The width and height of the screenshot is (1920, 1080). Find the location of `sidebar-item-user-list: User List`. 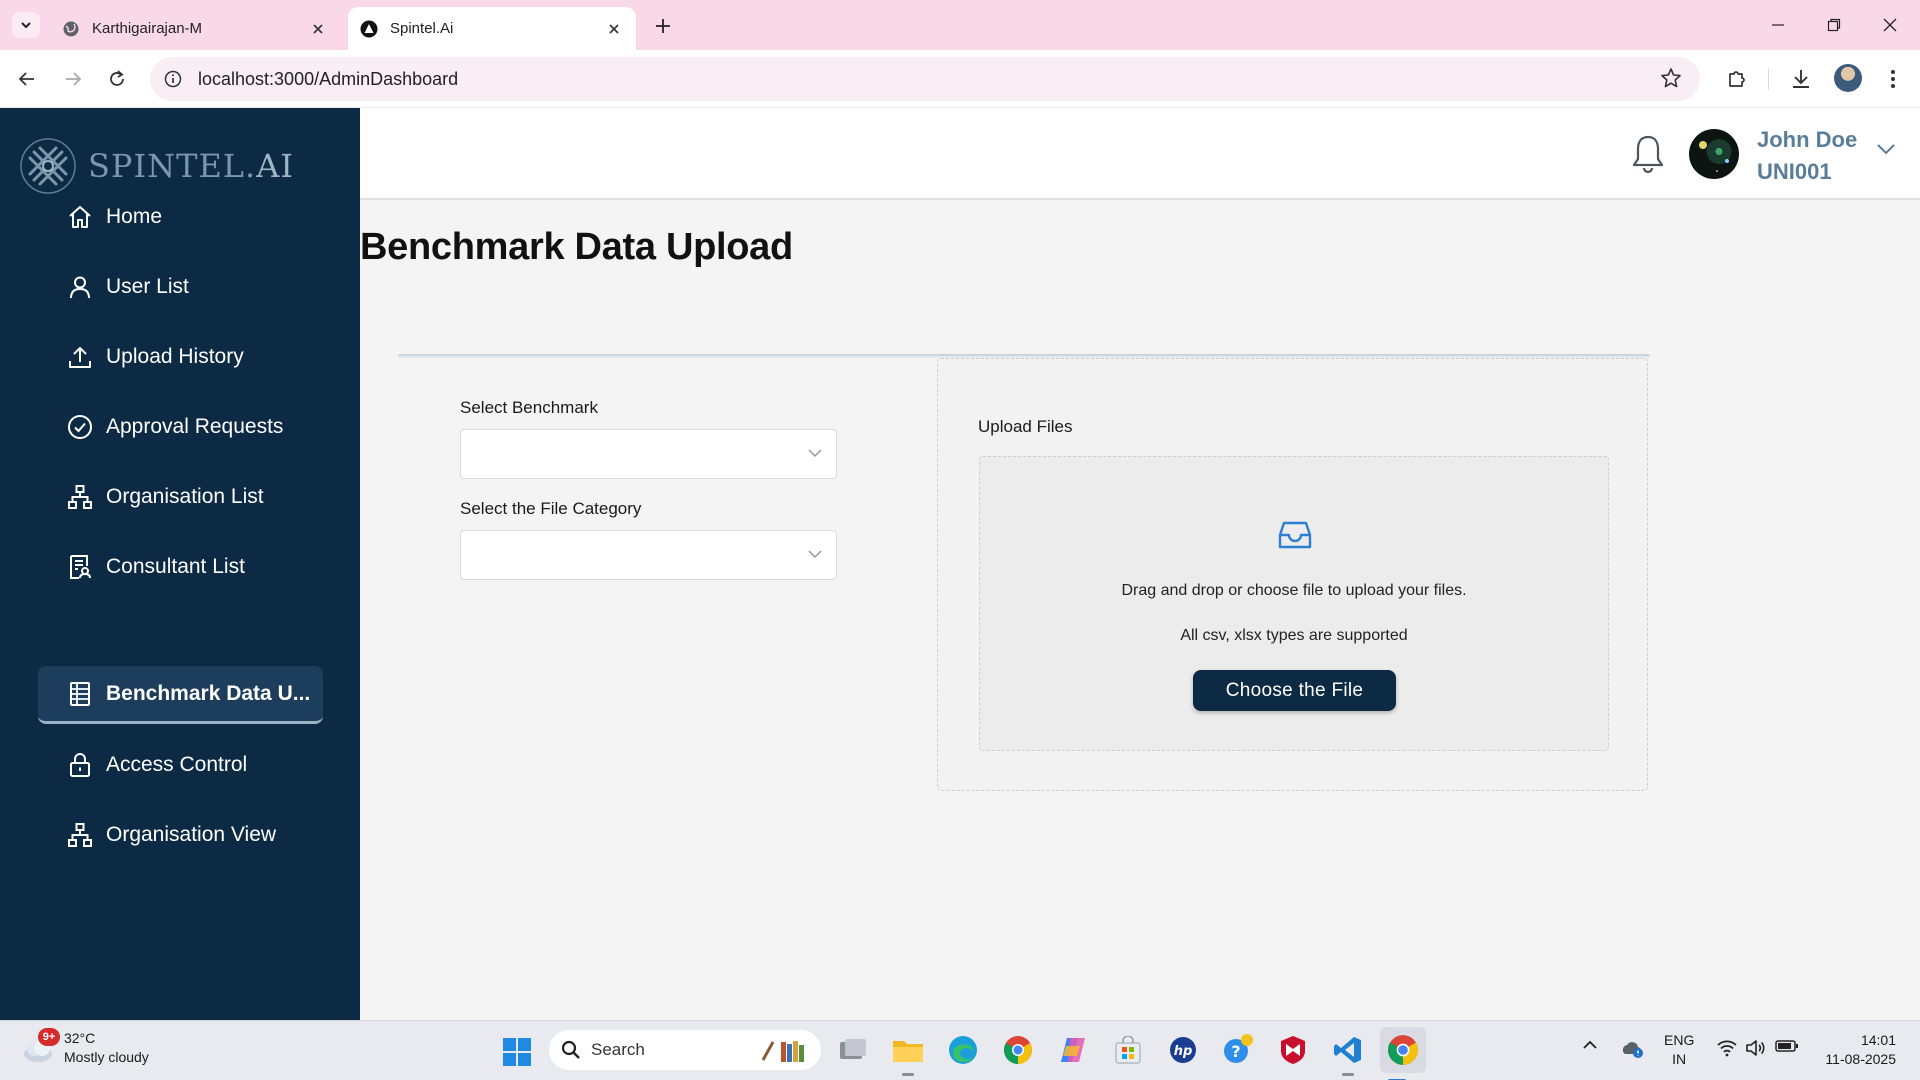

sidebar-item-user-list: User List is located at coordinates (180, 287).